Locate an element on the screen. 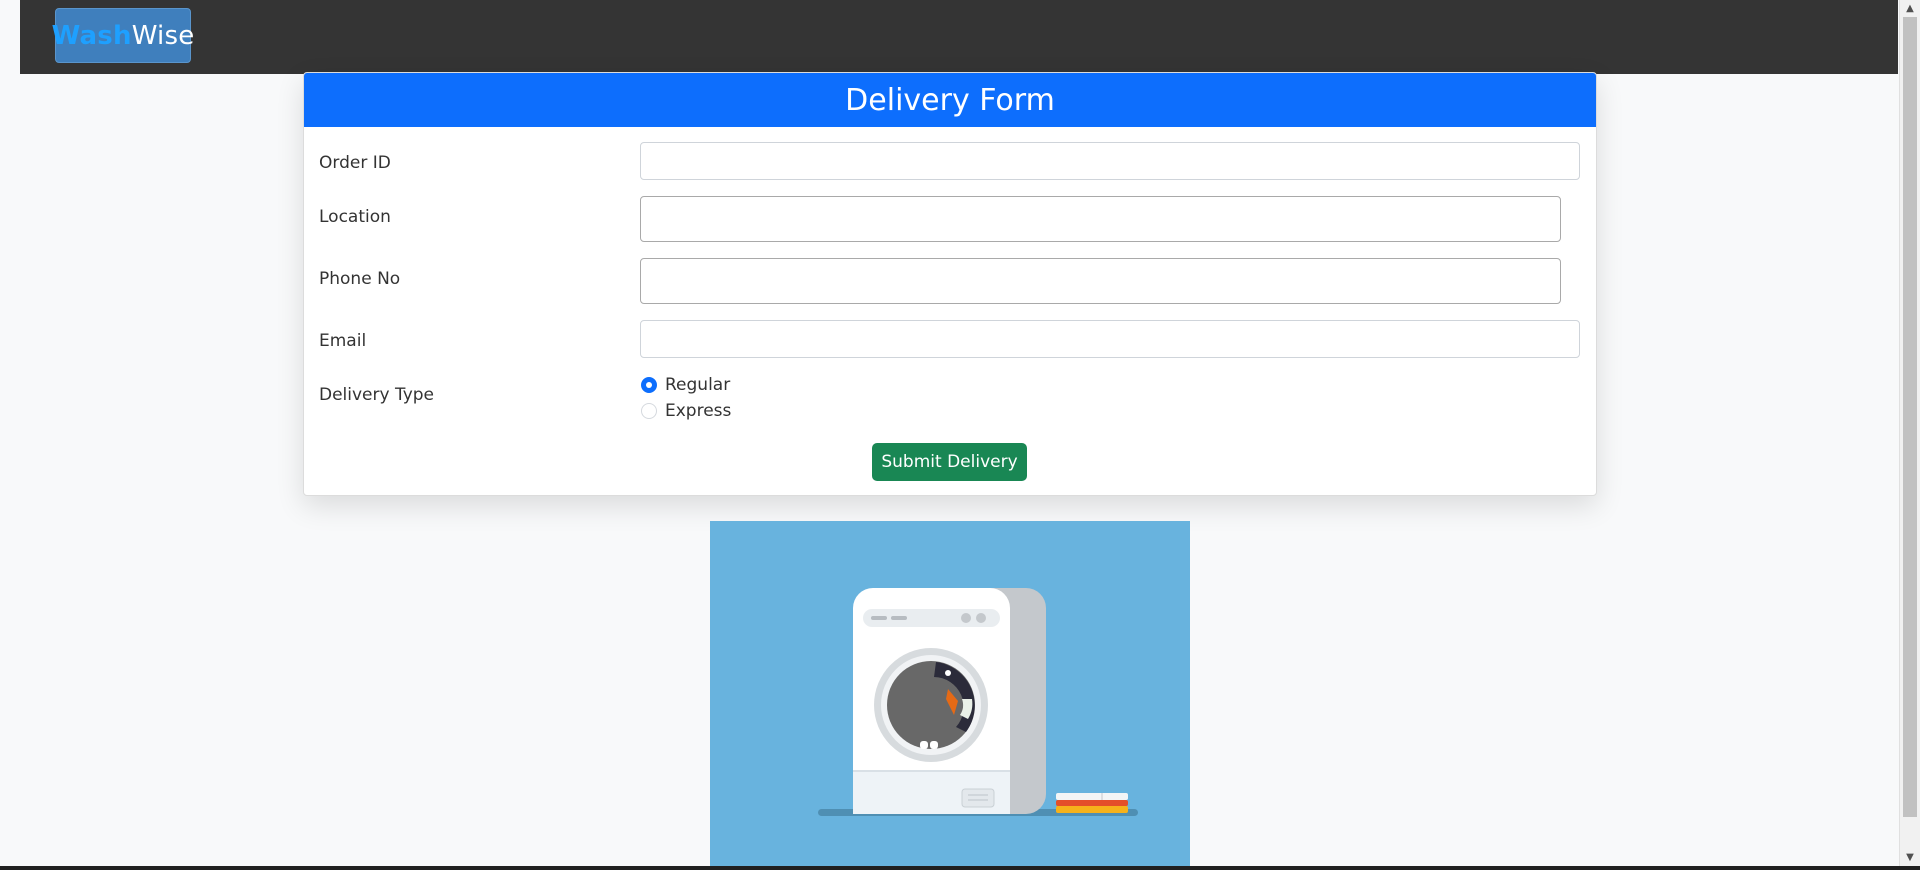 This screenshot has height=870, width=1920. vertical-scrollbar: ▲ ▼ is located at coordinates (1909, 433).